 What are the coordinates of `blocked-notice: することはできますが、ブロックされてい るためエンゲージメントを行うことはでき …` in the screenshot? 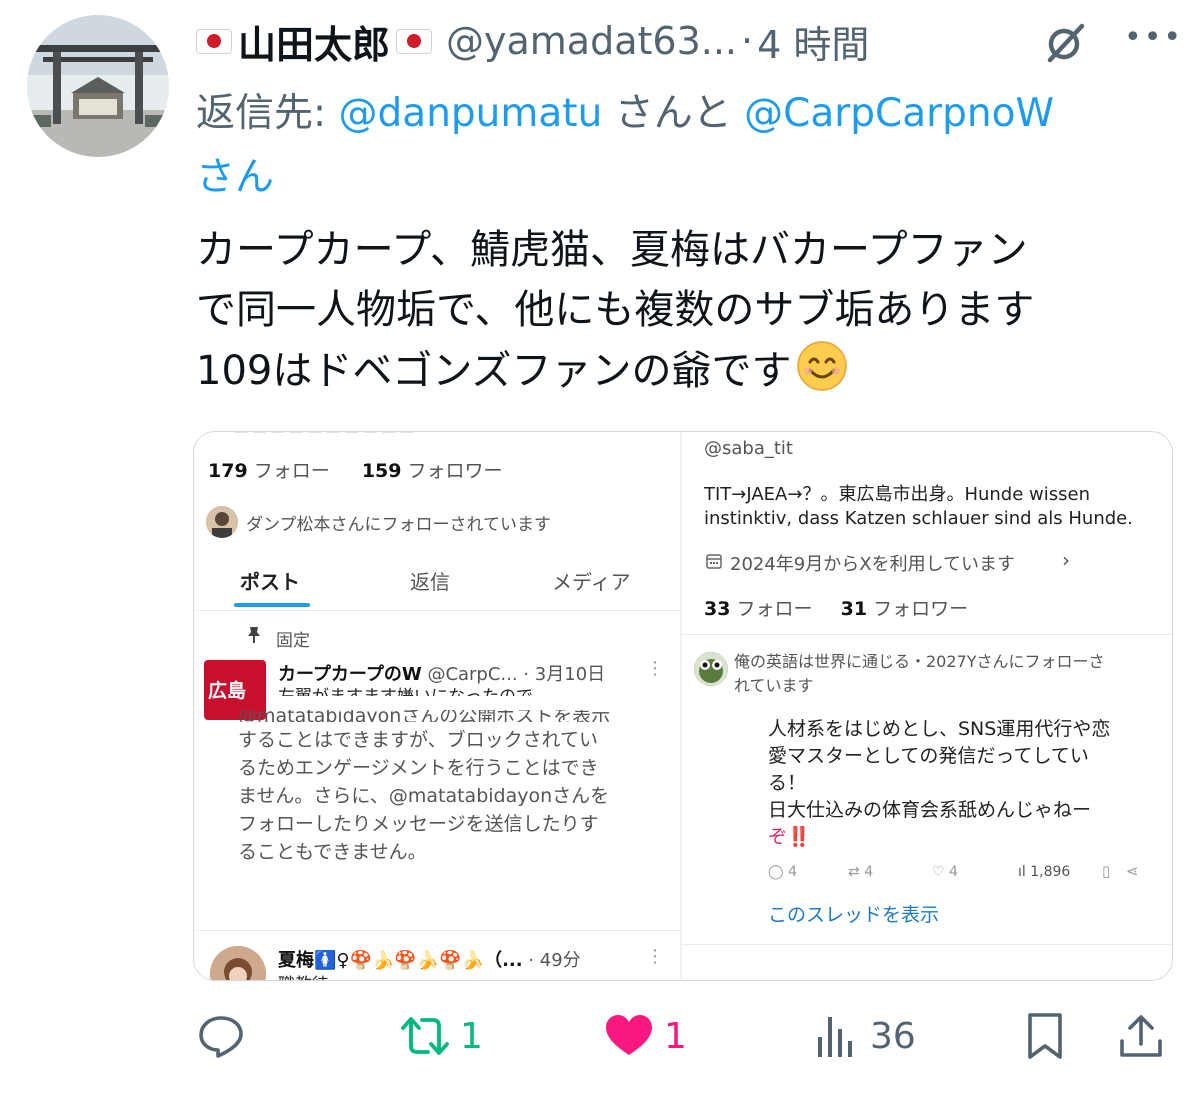 It's located at (448, 796).